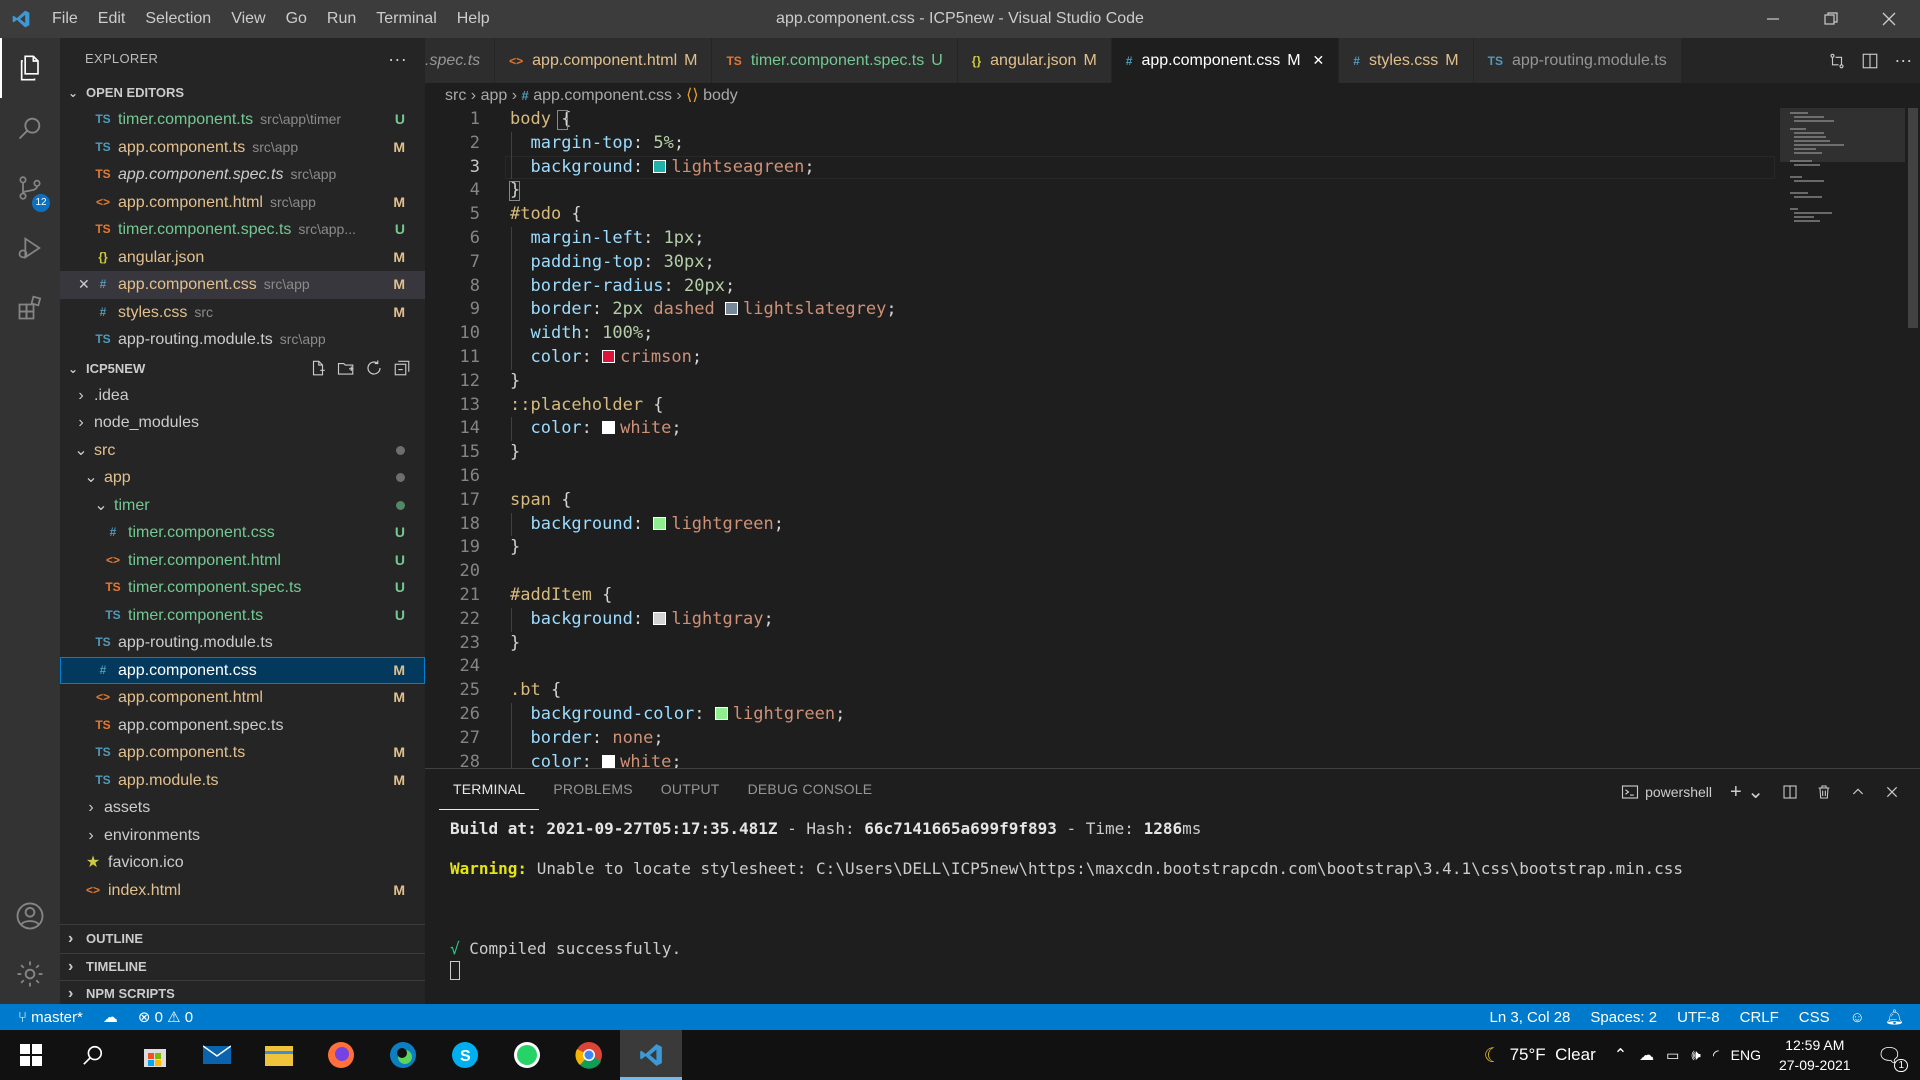 This screenshot has height=1080, width=1920. I want to click on menu-terminal: Terminal, so click(406, 19).